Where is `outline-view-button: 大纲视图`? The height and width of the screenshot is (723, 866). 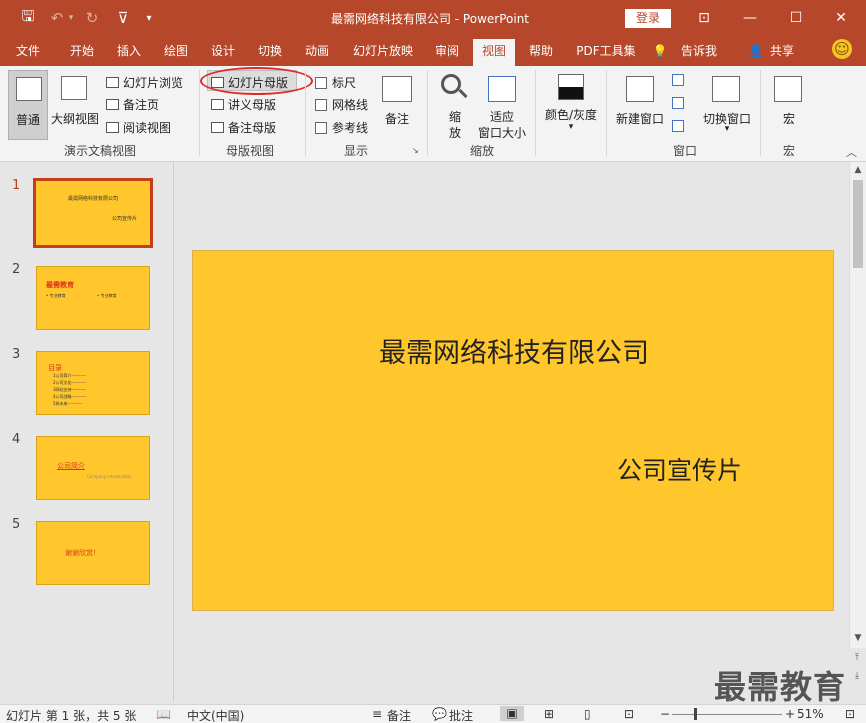
outline-view-button: 大纲视图 is located at coordinates (74, 105).